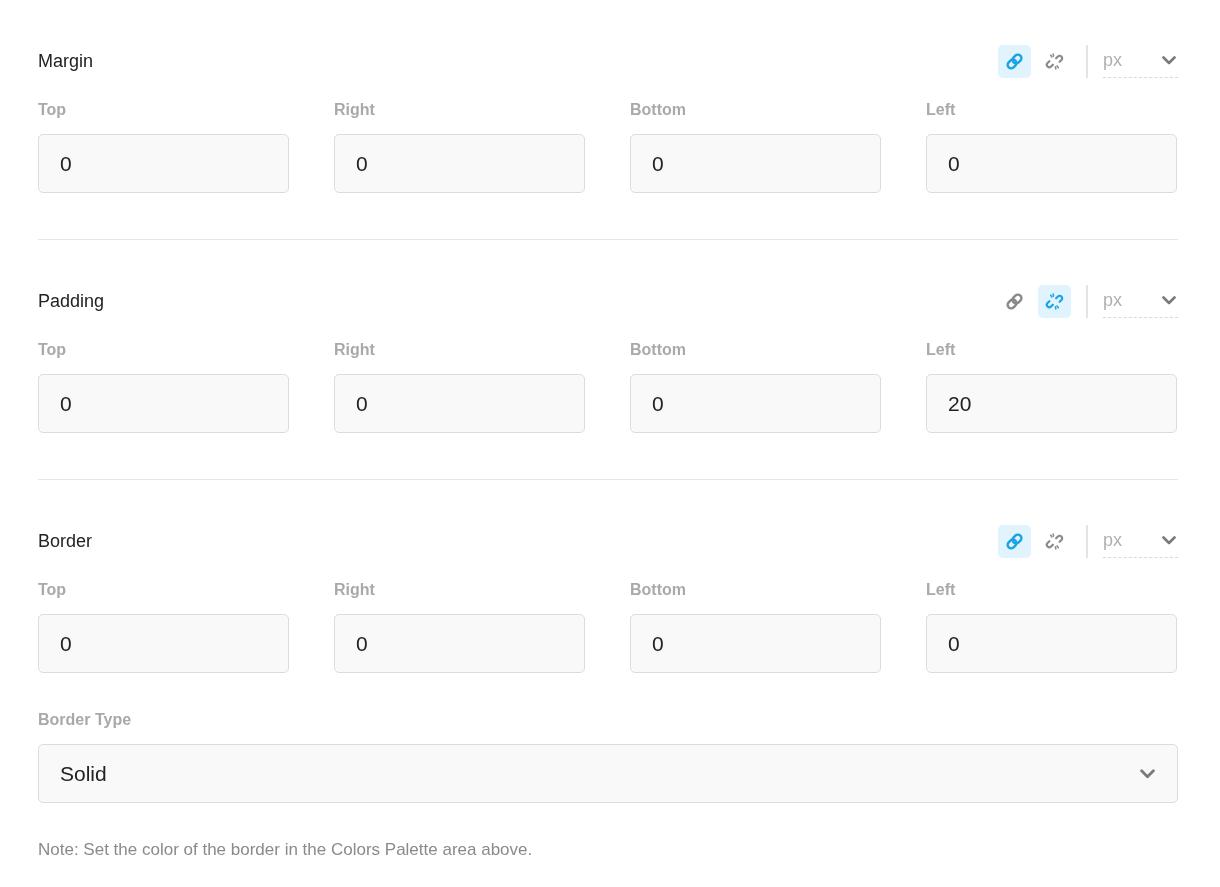 This screenshot has width=1220, height=887. I want to click on section-title: Margin, so click(66, 61).